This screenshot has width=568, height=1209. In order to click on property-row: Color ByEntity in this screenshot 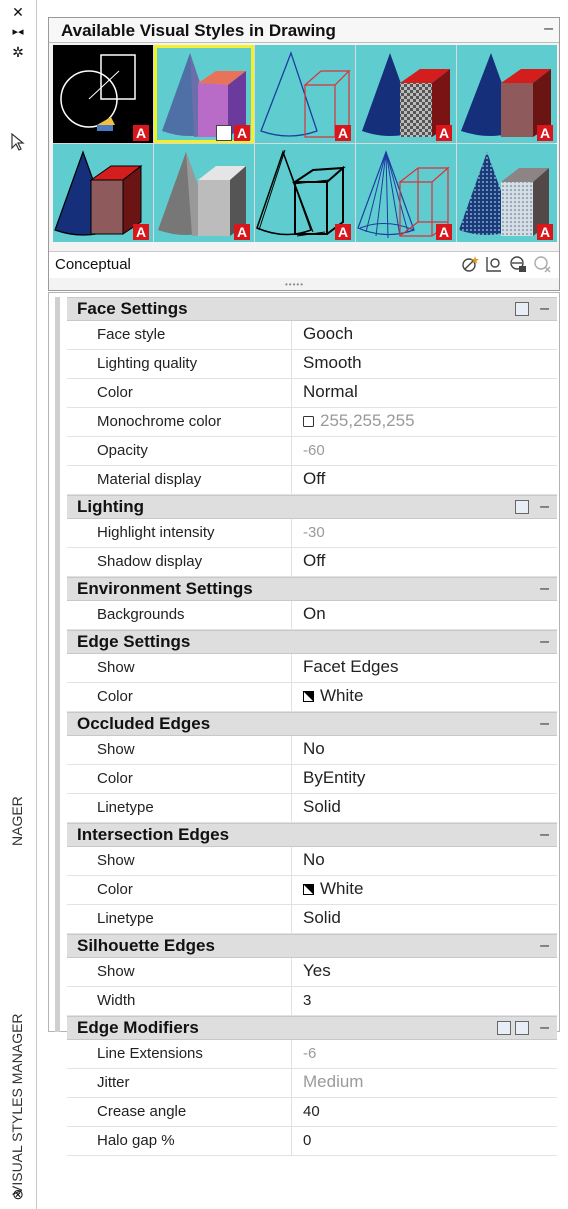, I will do `click(312, 779)`.